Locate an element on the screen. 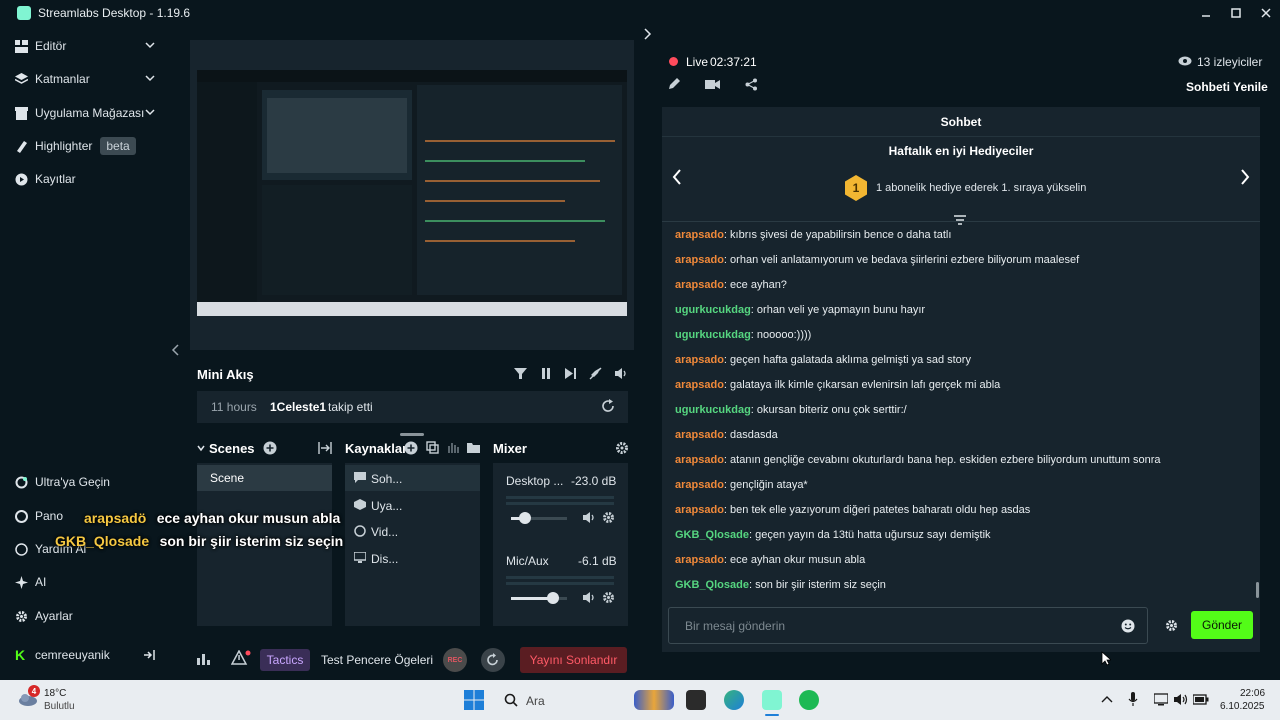 Image resolution: width=1280 pixels, height=720 pixels. filter-icon is located at coordinates (520, 373).